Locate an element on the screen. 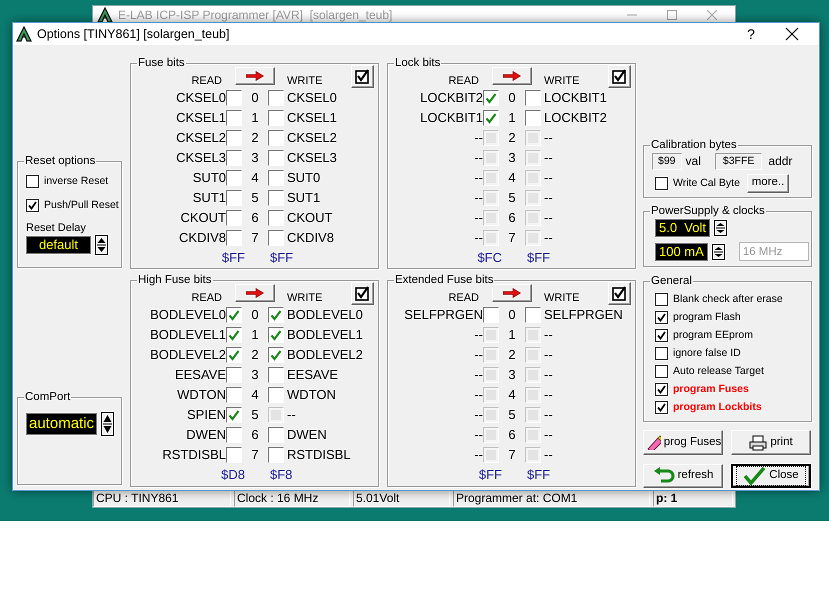 The height and width of the screenshot is (614, 829). dialog-title: Options [TINY861] [solargen_teub] is located at coordinates (133, 34).